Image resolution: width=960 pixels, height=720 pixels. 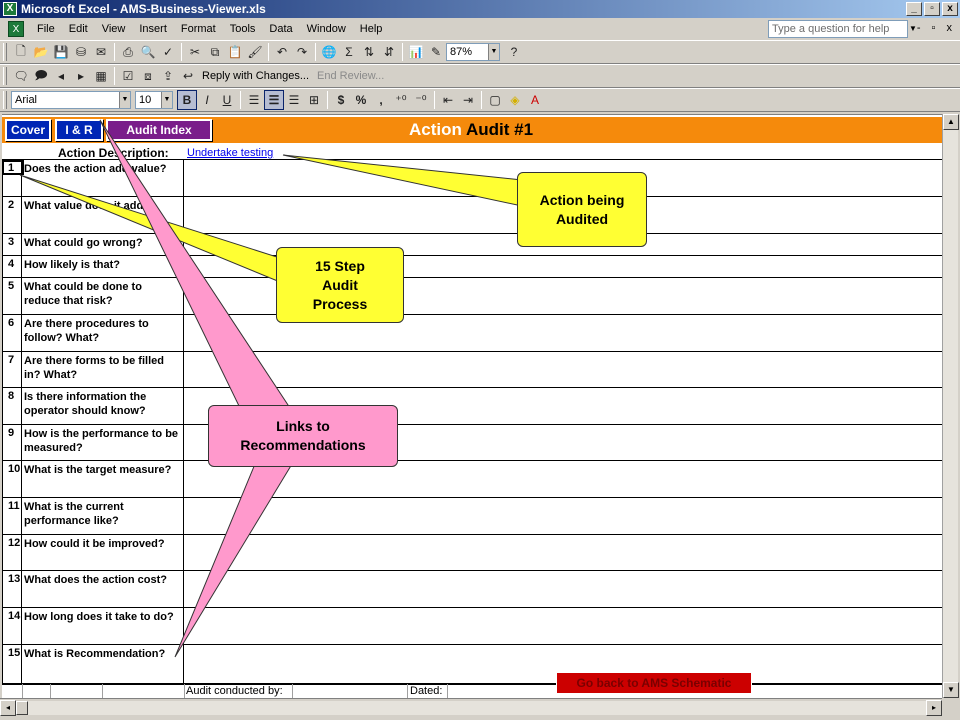 I want to click on font-color-icon: A, so click(x=535, y=100).